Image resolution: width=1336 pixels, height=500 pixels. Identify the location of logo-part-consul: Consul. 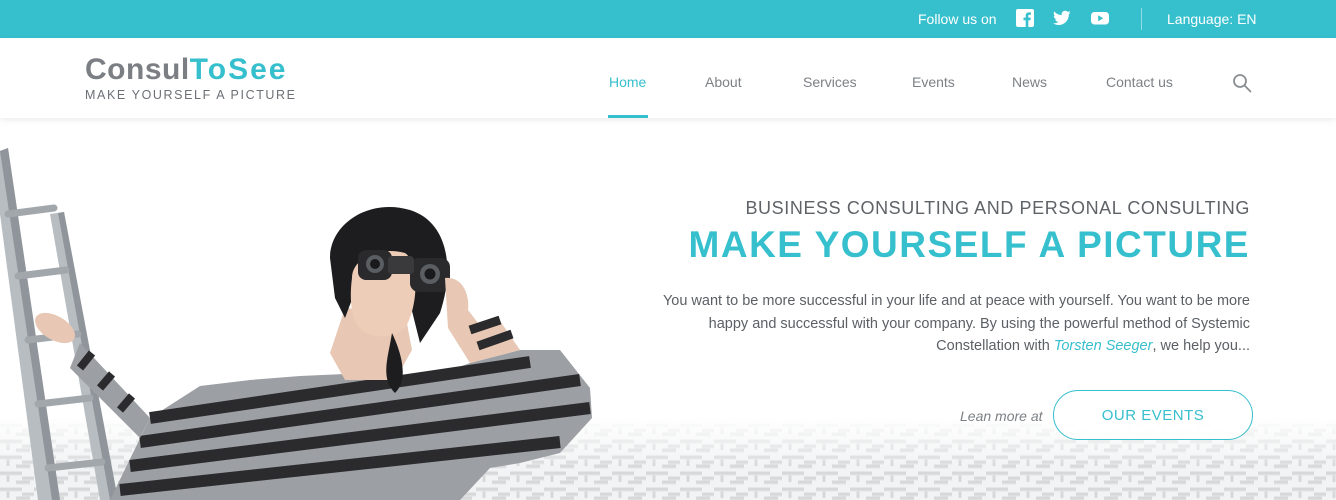
(137, 69).